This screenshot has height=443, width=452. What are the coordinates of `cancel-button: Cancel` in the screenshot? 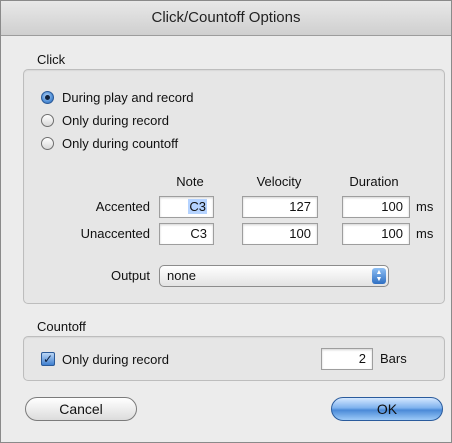 It's located at (81, 409).